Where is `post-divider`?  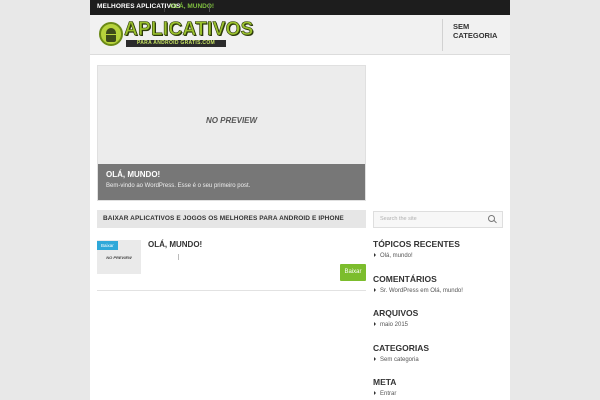 post-divider is located at coordinates (231, 290).